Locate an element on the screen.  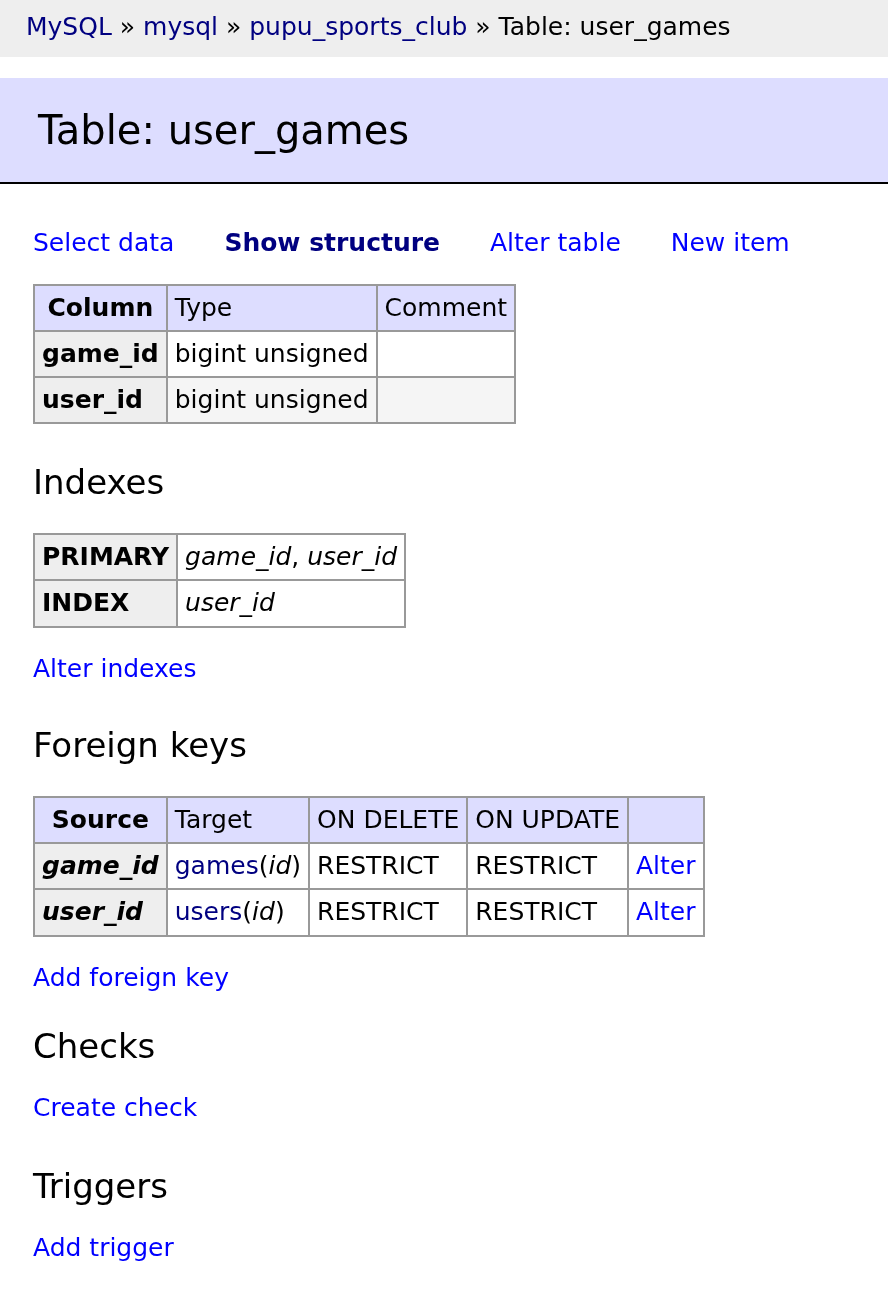
table-link: users is located at coordinates (208, 912).